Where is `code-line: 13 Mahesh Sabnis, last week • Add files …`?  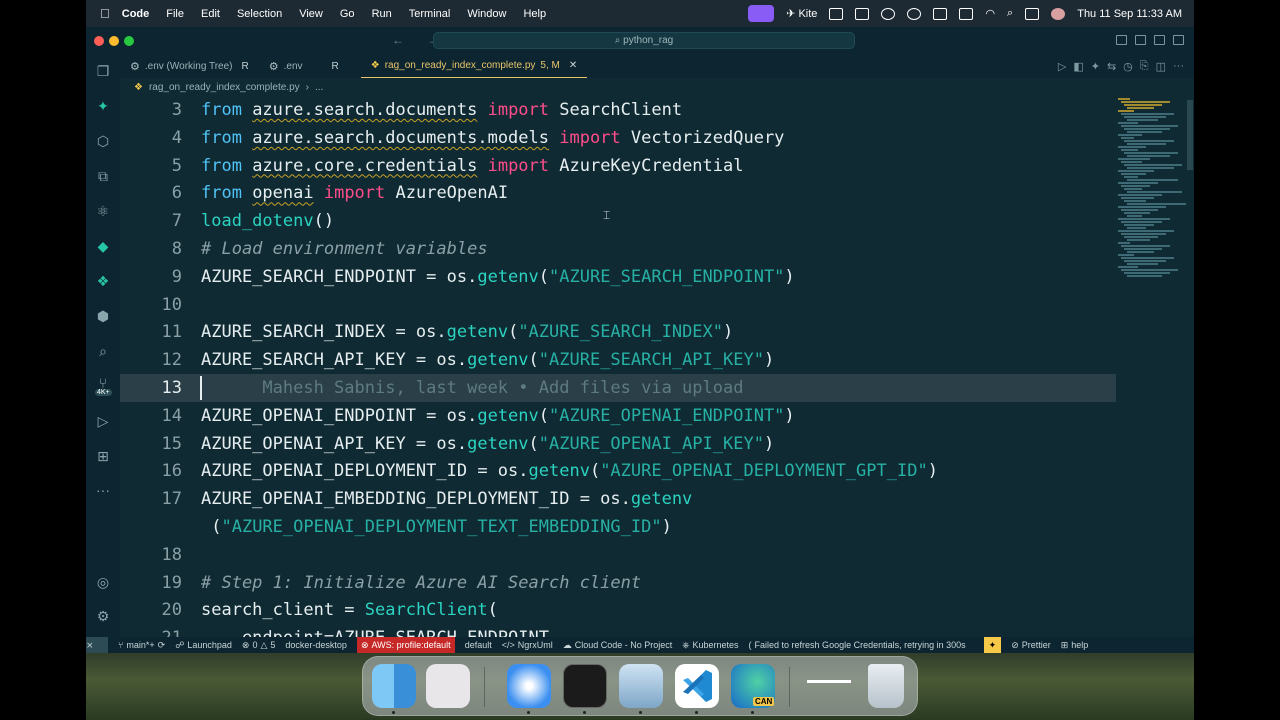 code-line: 13 Mahesh Sabnis, last week • Add files … is located at coordinates (618, 388).